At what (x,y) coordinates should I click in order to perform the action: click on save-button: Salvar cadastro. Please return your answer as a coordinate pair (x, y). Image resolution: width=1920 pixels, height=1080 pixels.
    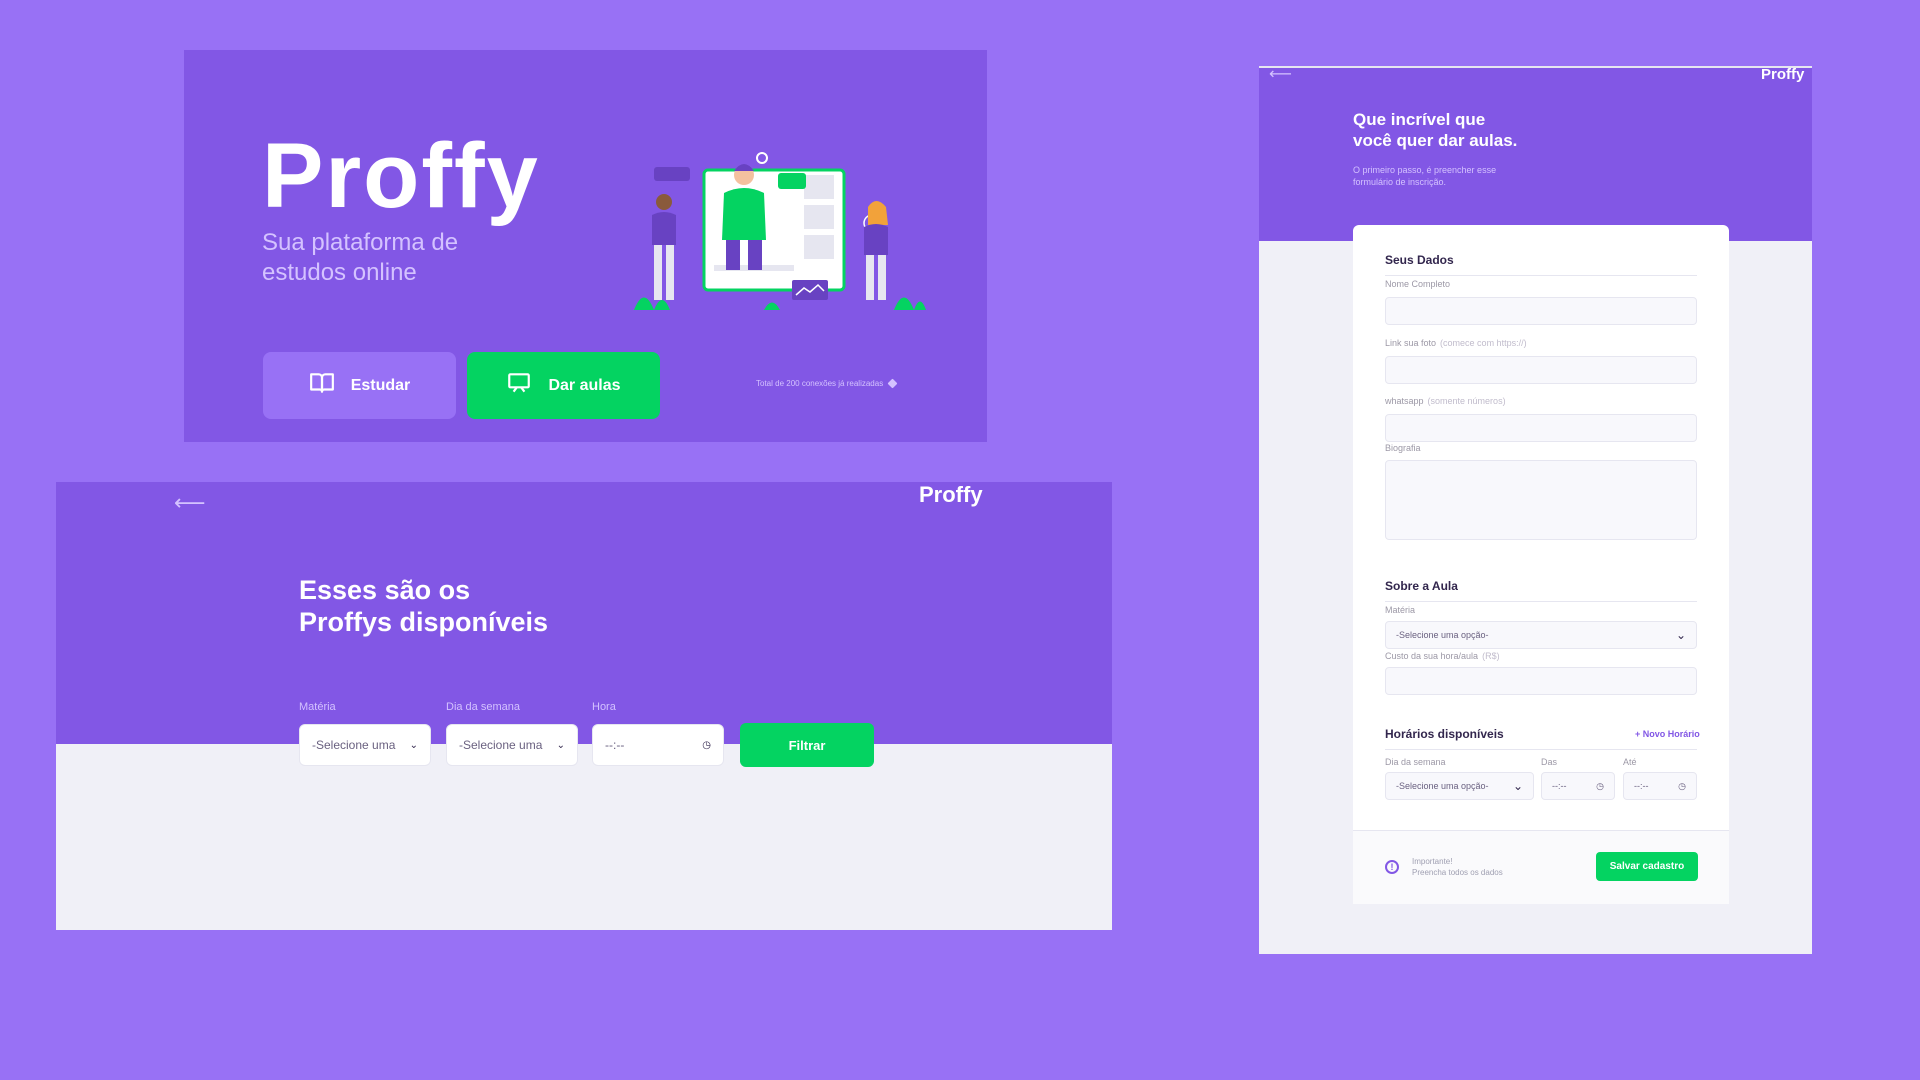
    Looking at the image, I should click on (1647, 866).